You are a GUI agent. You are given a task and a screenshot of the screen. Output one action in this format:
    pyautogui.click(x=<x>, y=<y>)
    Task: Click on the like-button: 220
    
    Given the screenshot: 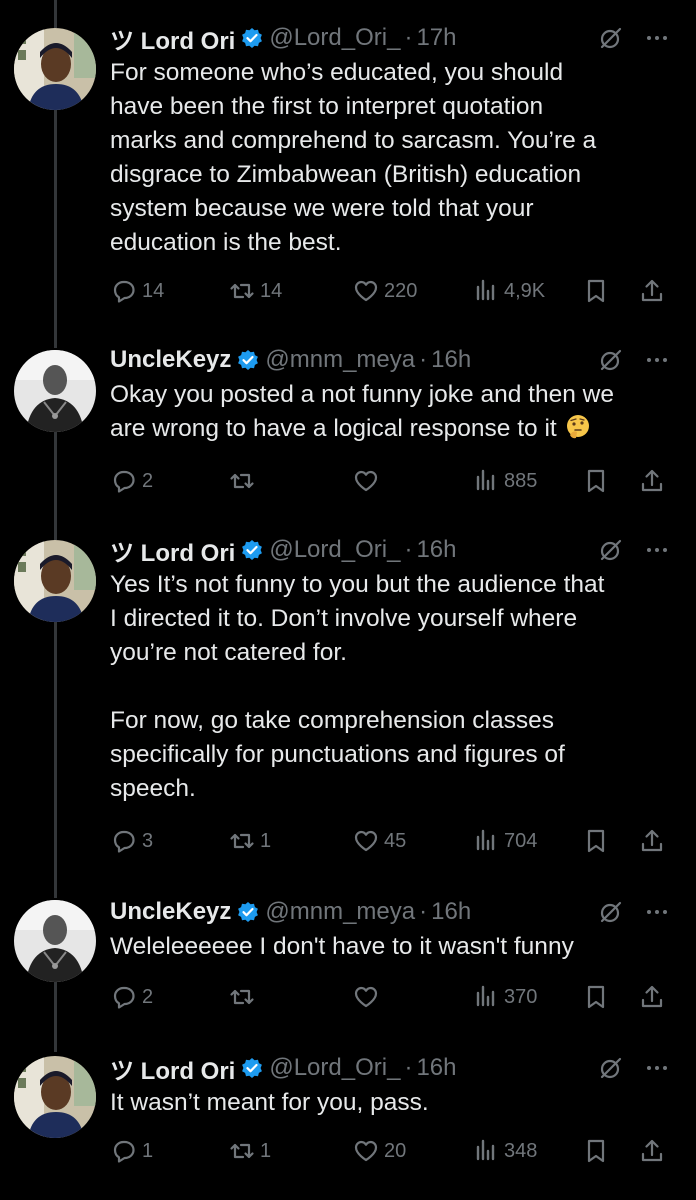 What is the action you would take?
    pyautogui.click(x=384, y=291)
    